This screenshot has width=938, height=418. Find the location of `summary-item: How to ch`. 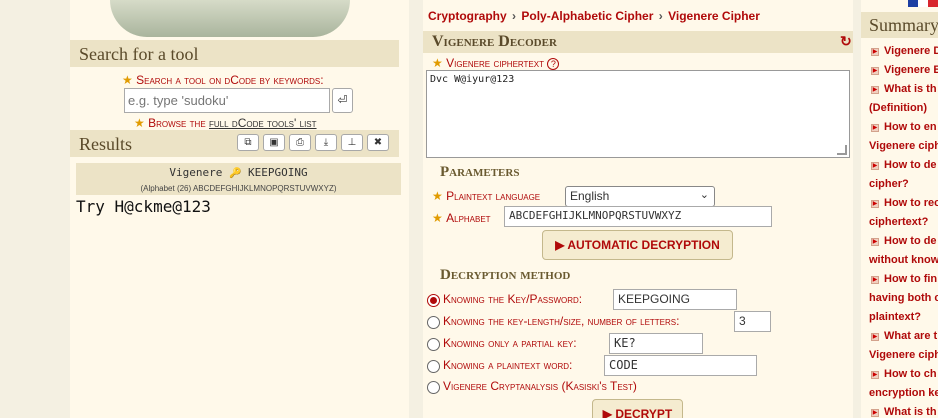

summary-item: How to ch is located at coordinates (910, 374).